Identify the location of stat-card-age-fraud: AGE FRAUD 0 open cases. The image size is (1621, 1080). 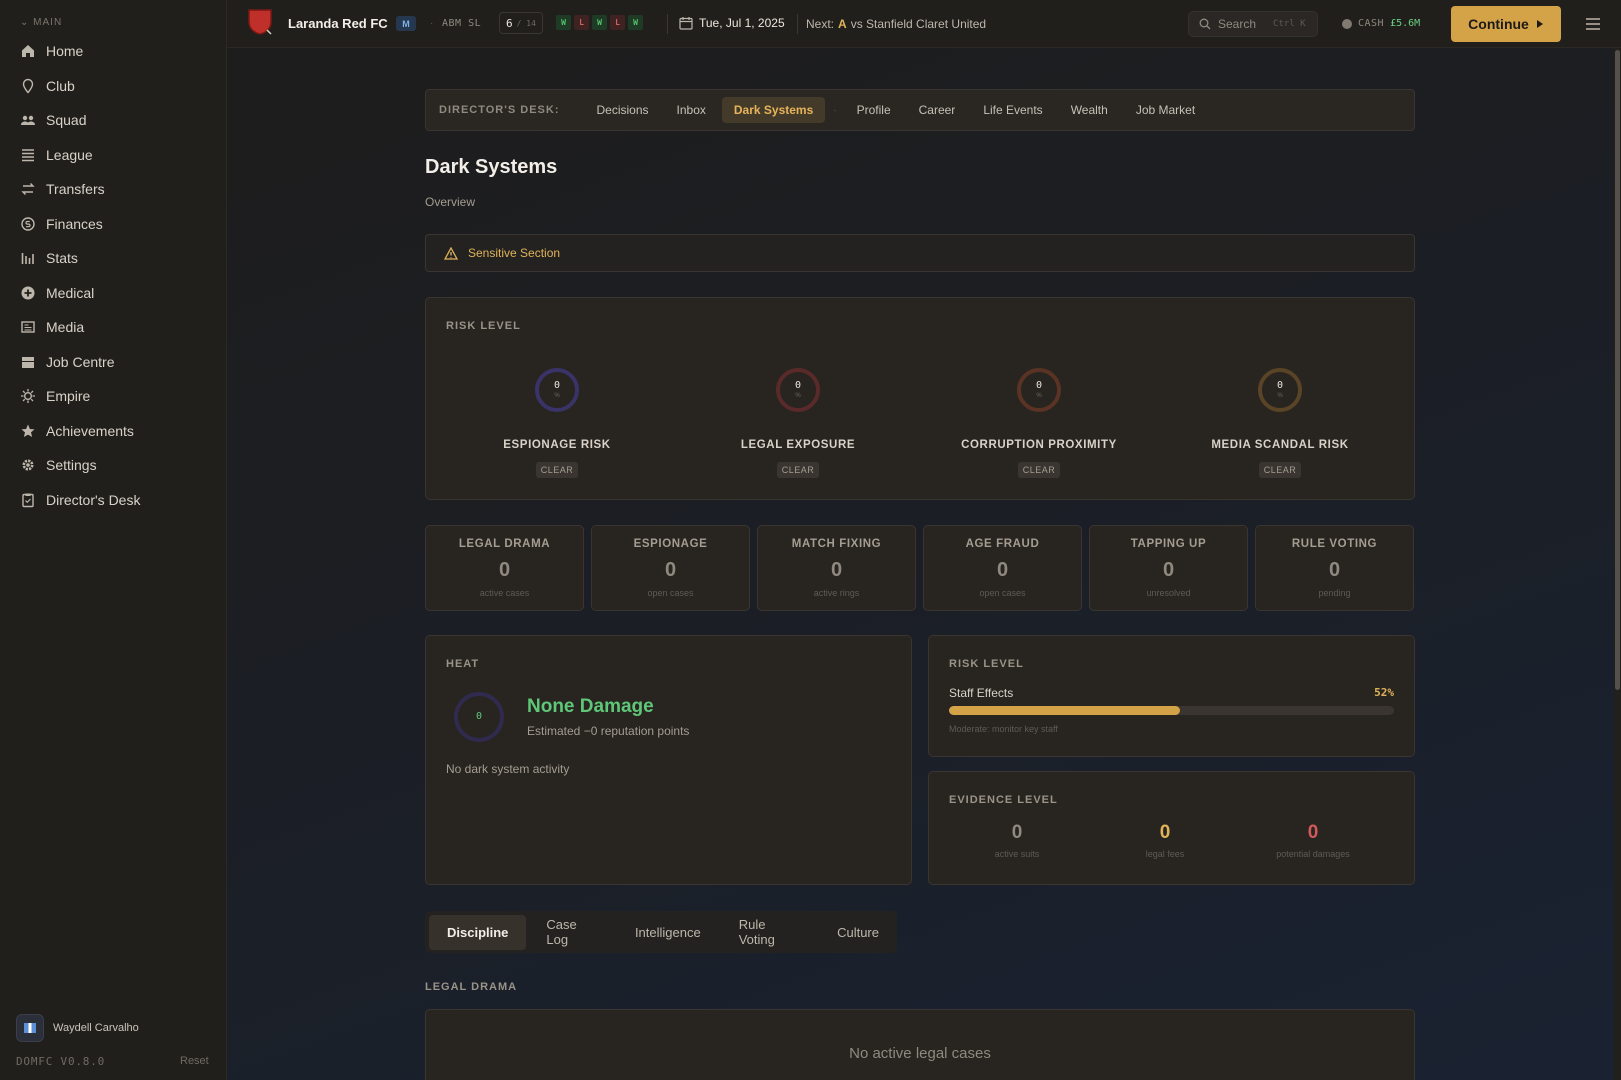
(1002, 568).